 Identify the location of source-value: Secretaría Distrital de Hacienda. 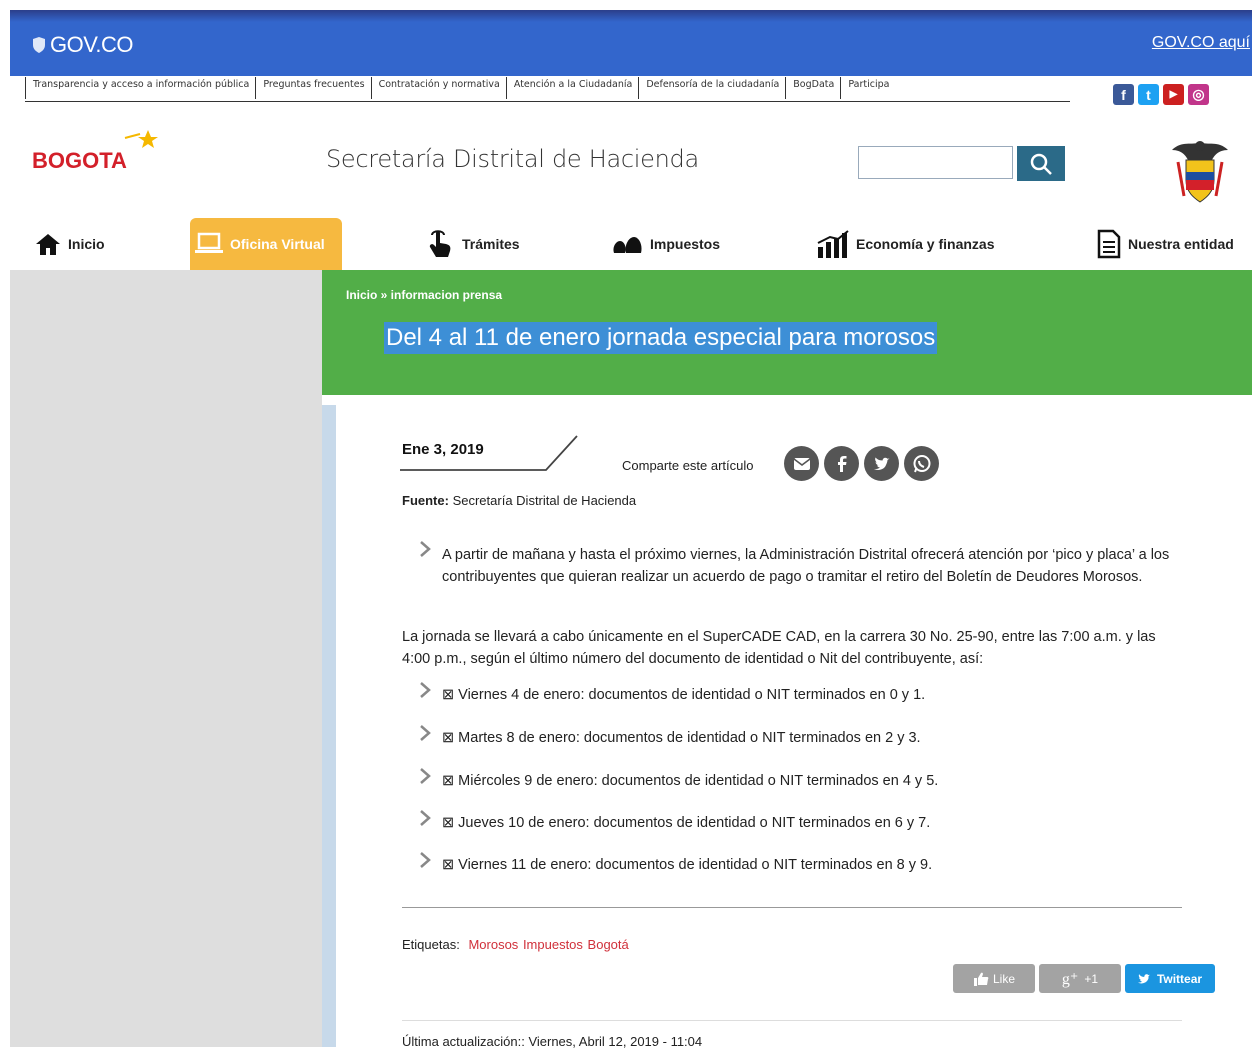
(544, 500).